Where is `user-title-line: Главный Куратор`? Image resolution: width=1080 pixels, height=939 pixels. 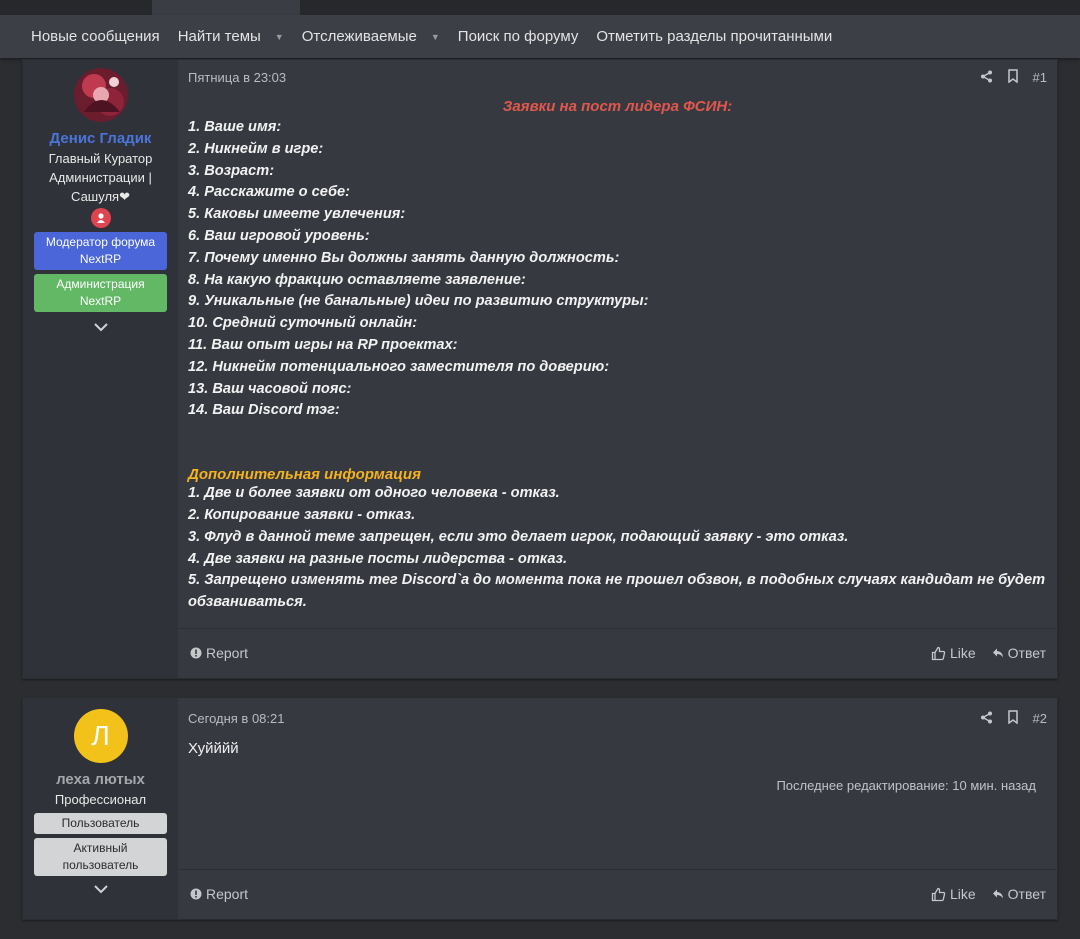
user-title-line: Главный Куратор is located at coordinates (100, 158).